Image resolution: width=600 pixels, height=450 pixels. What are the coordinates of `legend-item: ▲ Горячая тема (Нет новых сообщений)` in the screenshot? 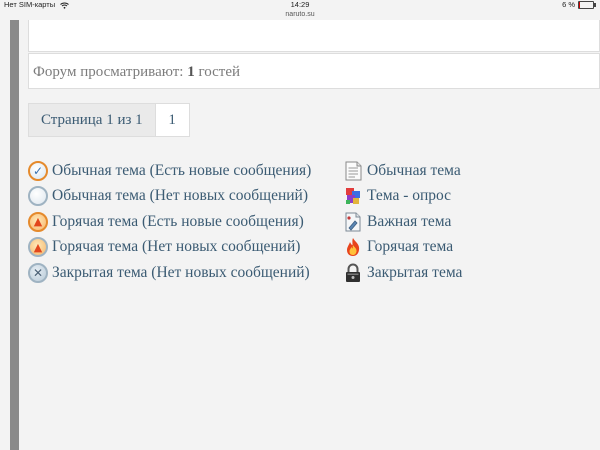 It's located at (169, 248).